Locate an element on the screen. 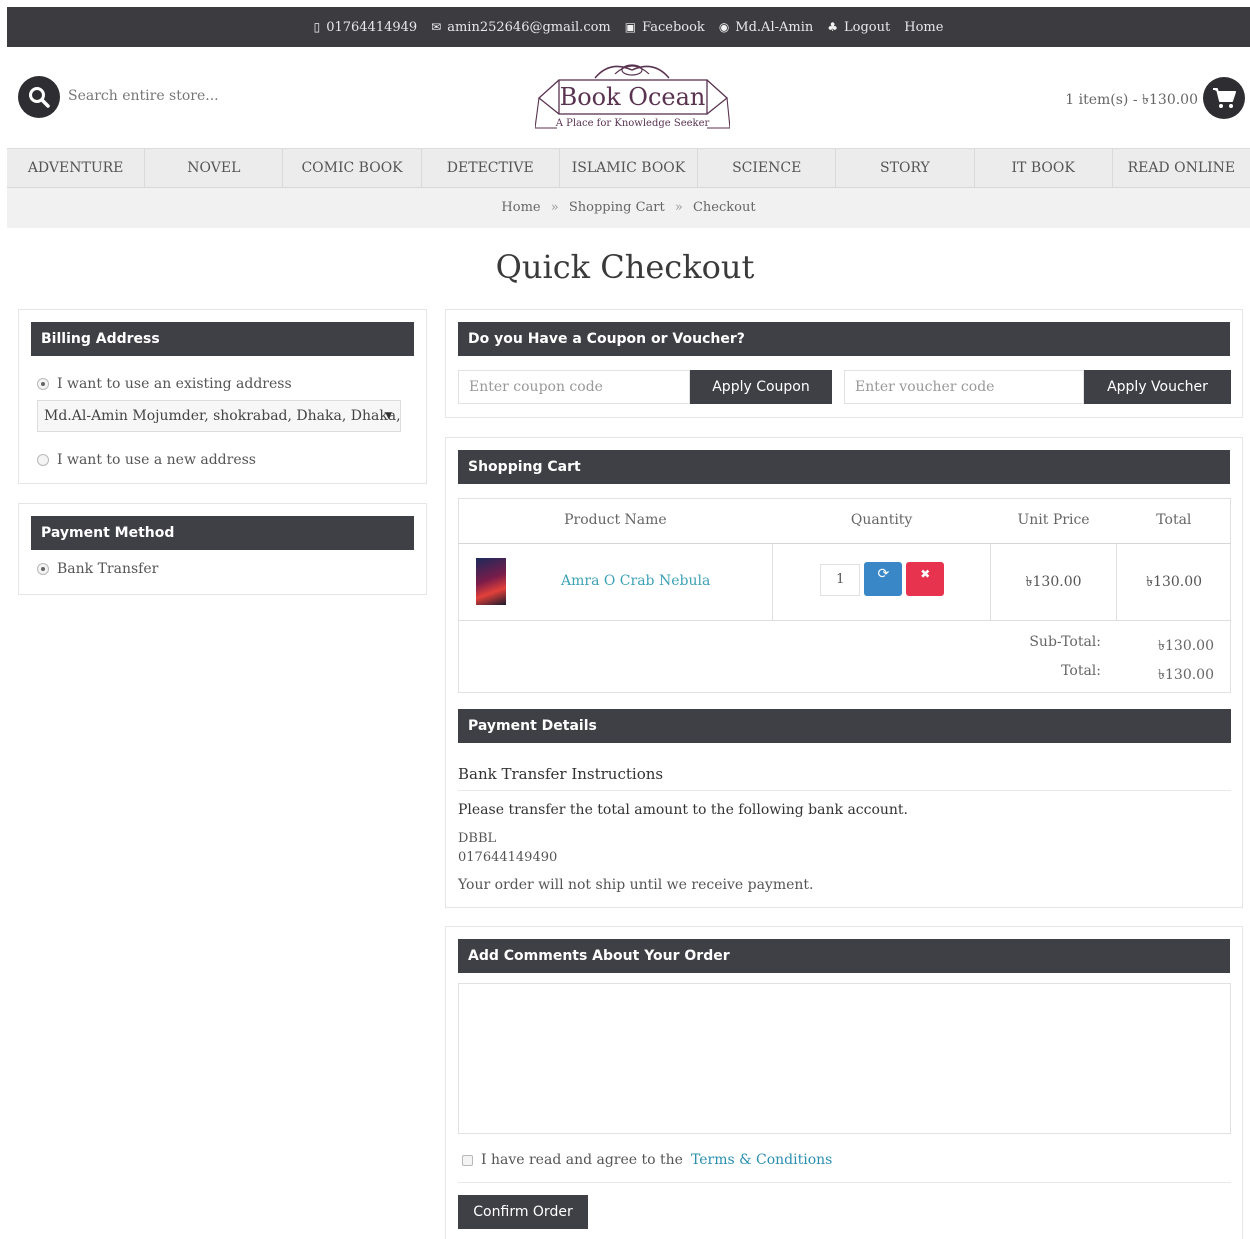  coupon-heading: Do you Have a Coupon or Voucher? is located at coordinates (844, 339).